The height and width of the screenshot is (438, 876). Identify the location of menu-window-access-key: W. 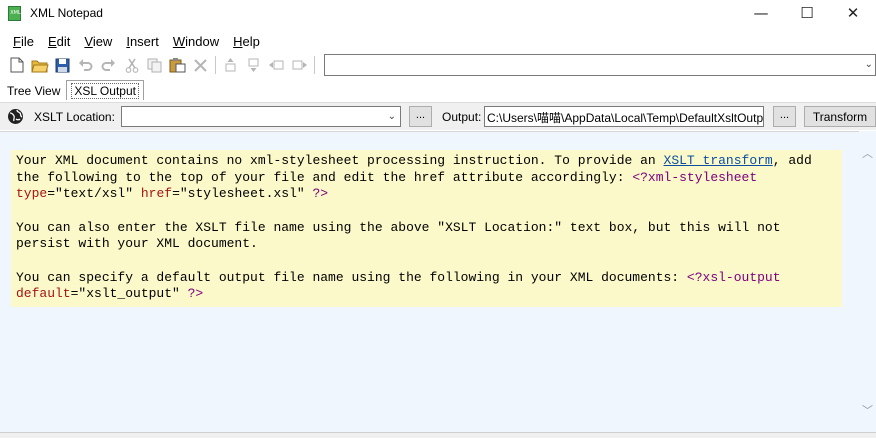
(179, 41).